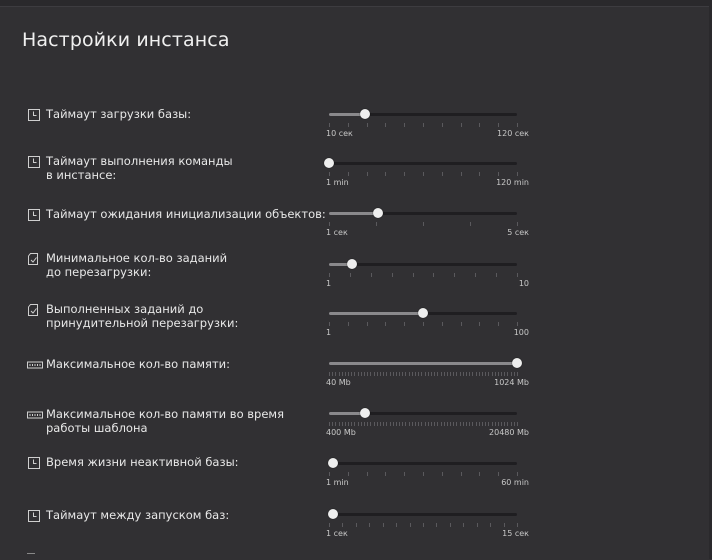 The width and height of the screenshot is (712, 560). I want to click on setting-slider: 40 Mb 1024 Mb, so click(427, 372).